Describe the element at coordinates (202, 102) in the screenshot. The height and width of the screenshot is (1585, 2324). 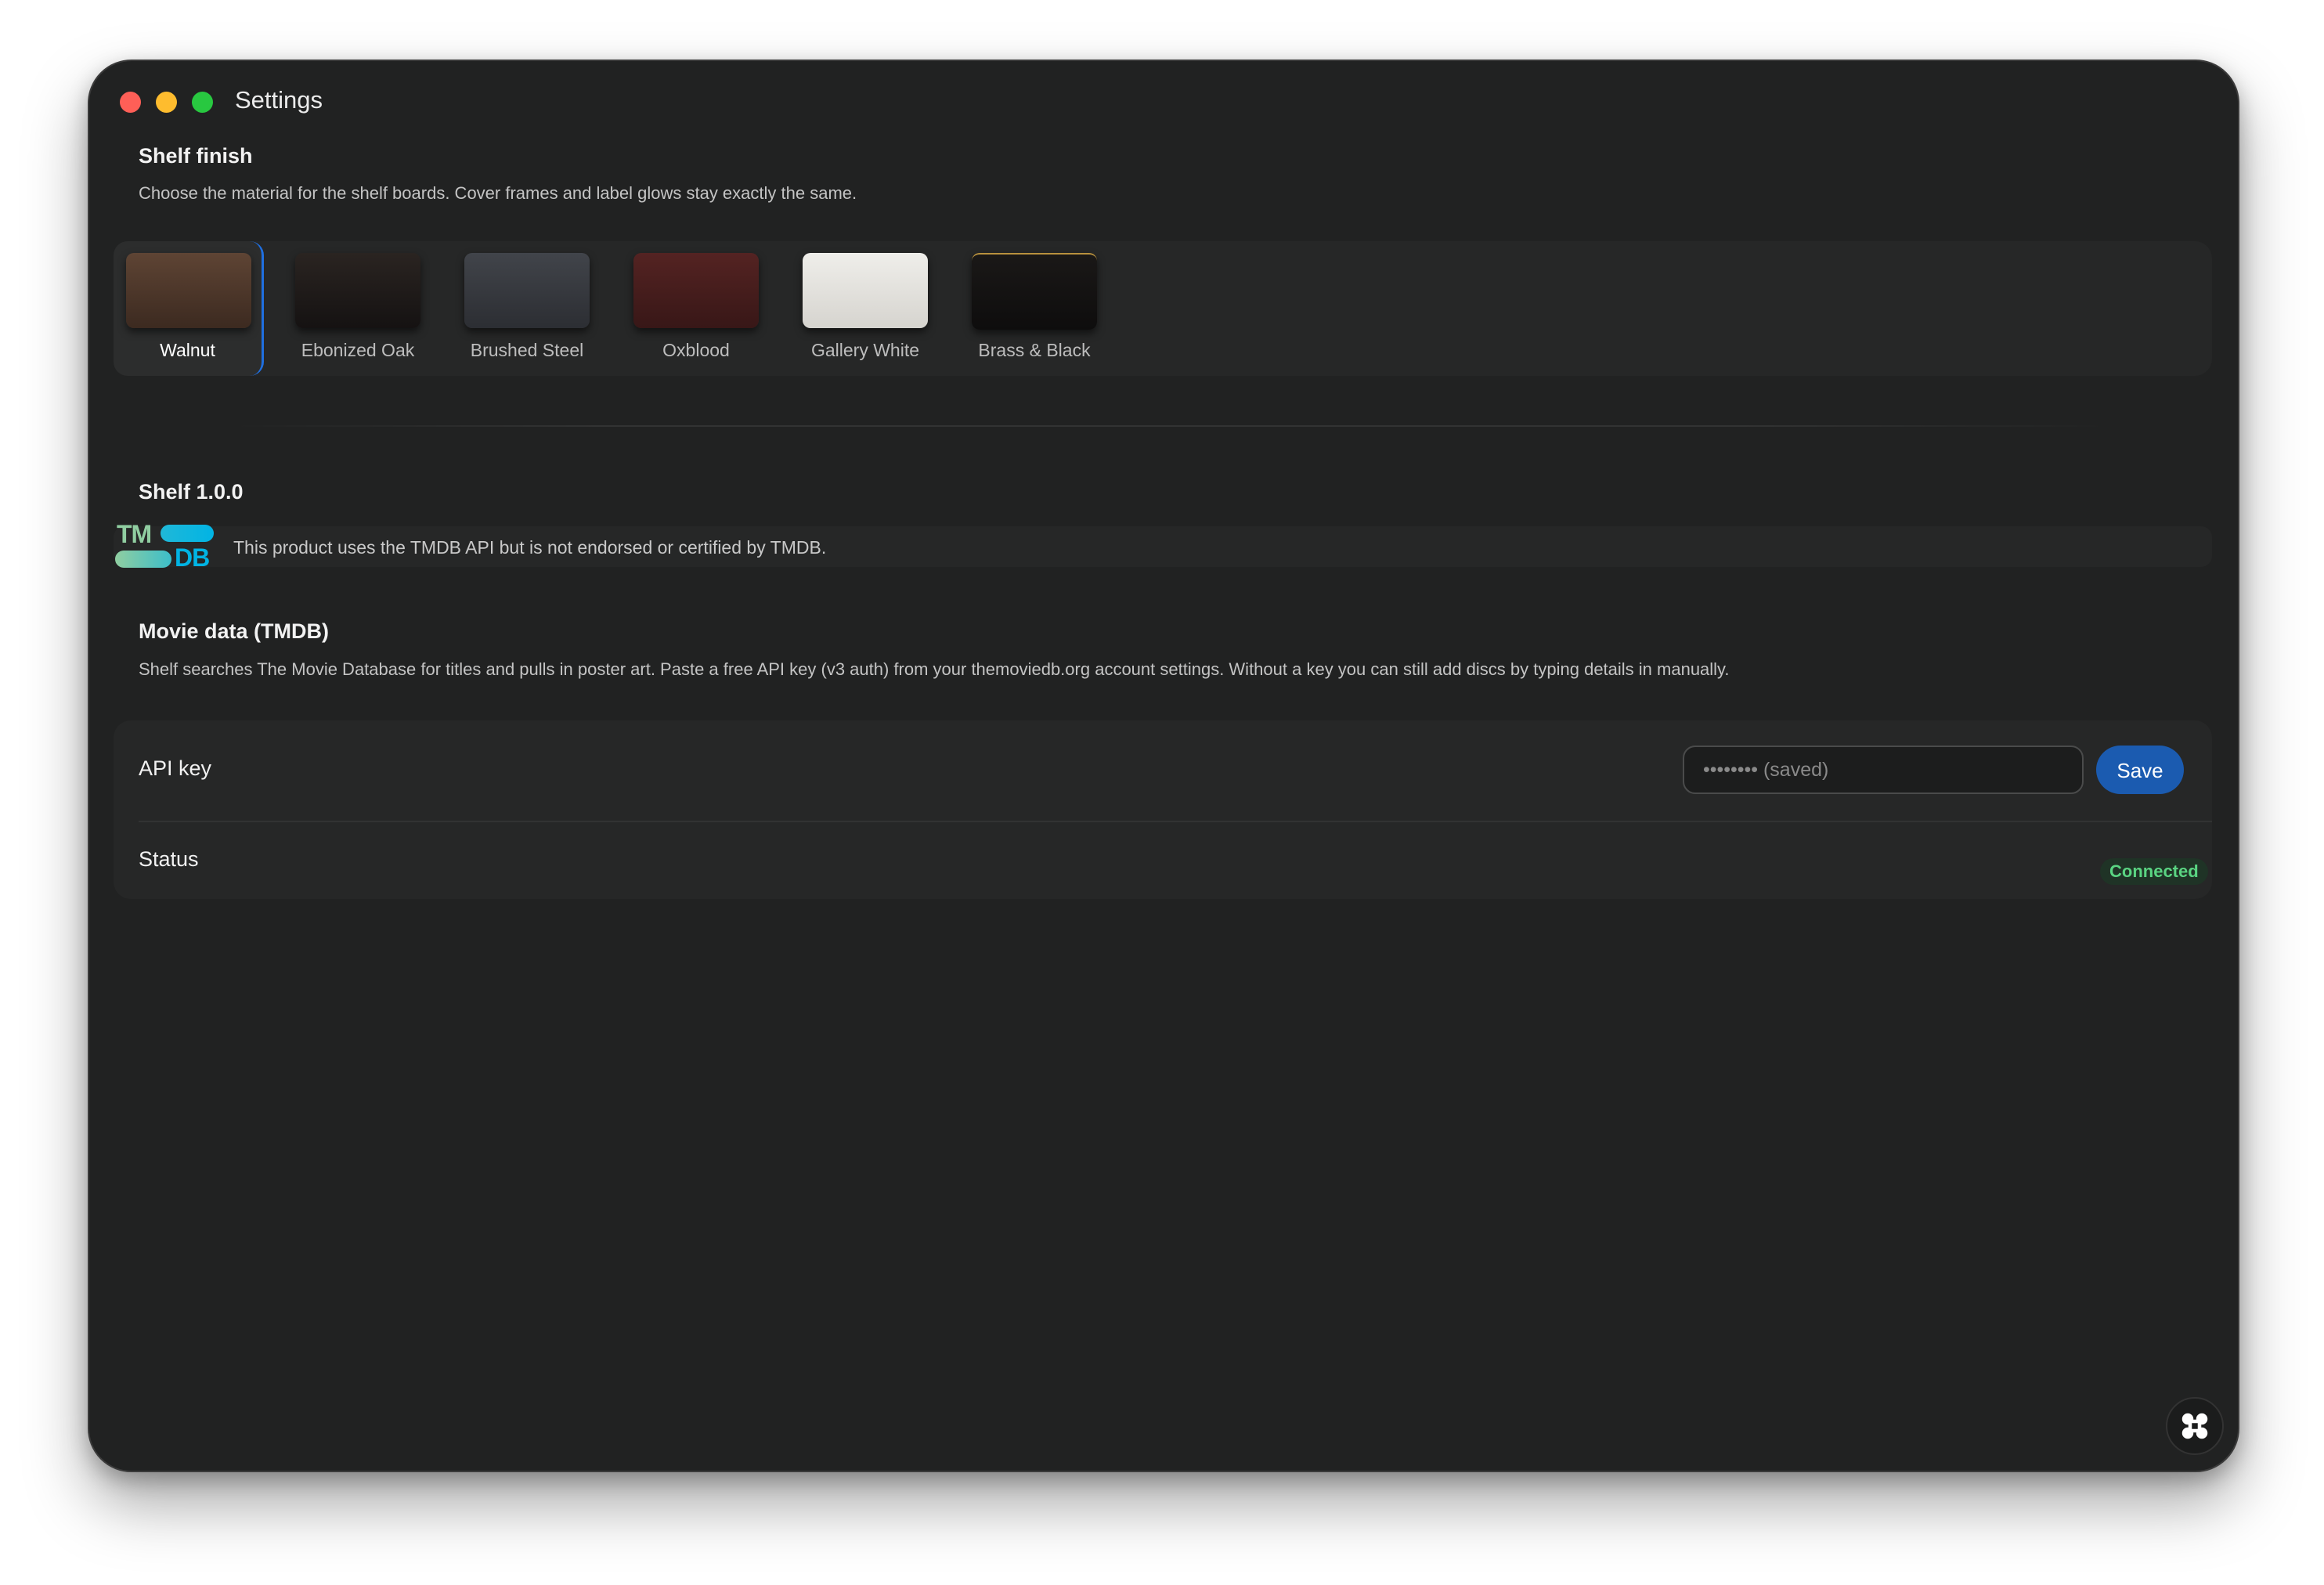
I see `zoom-window-button` at that location.